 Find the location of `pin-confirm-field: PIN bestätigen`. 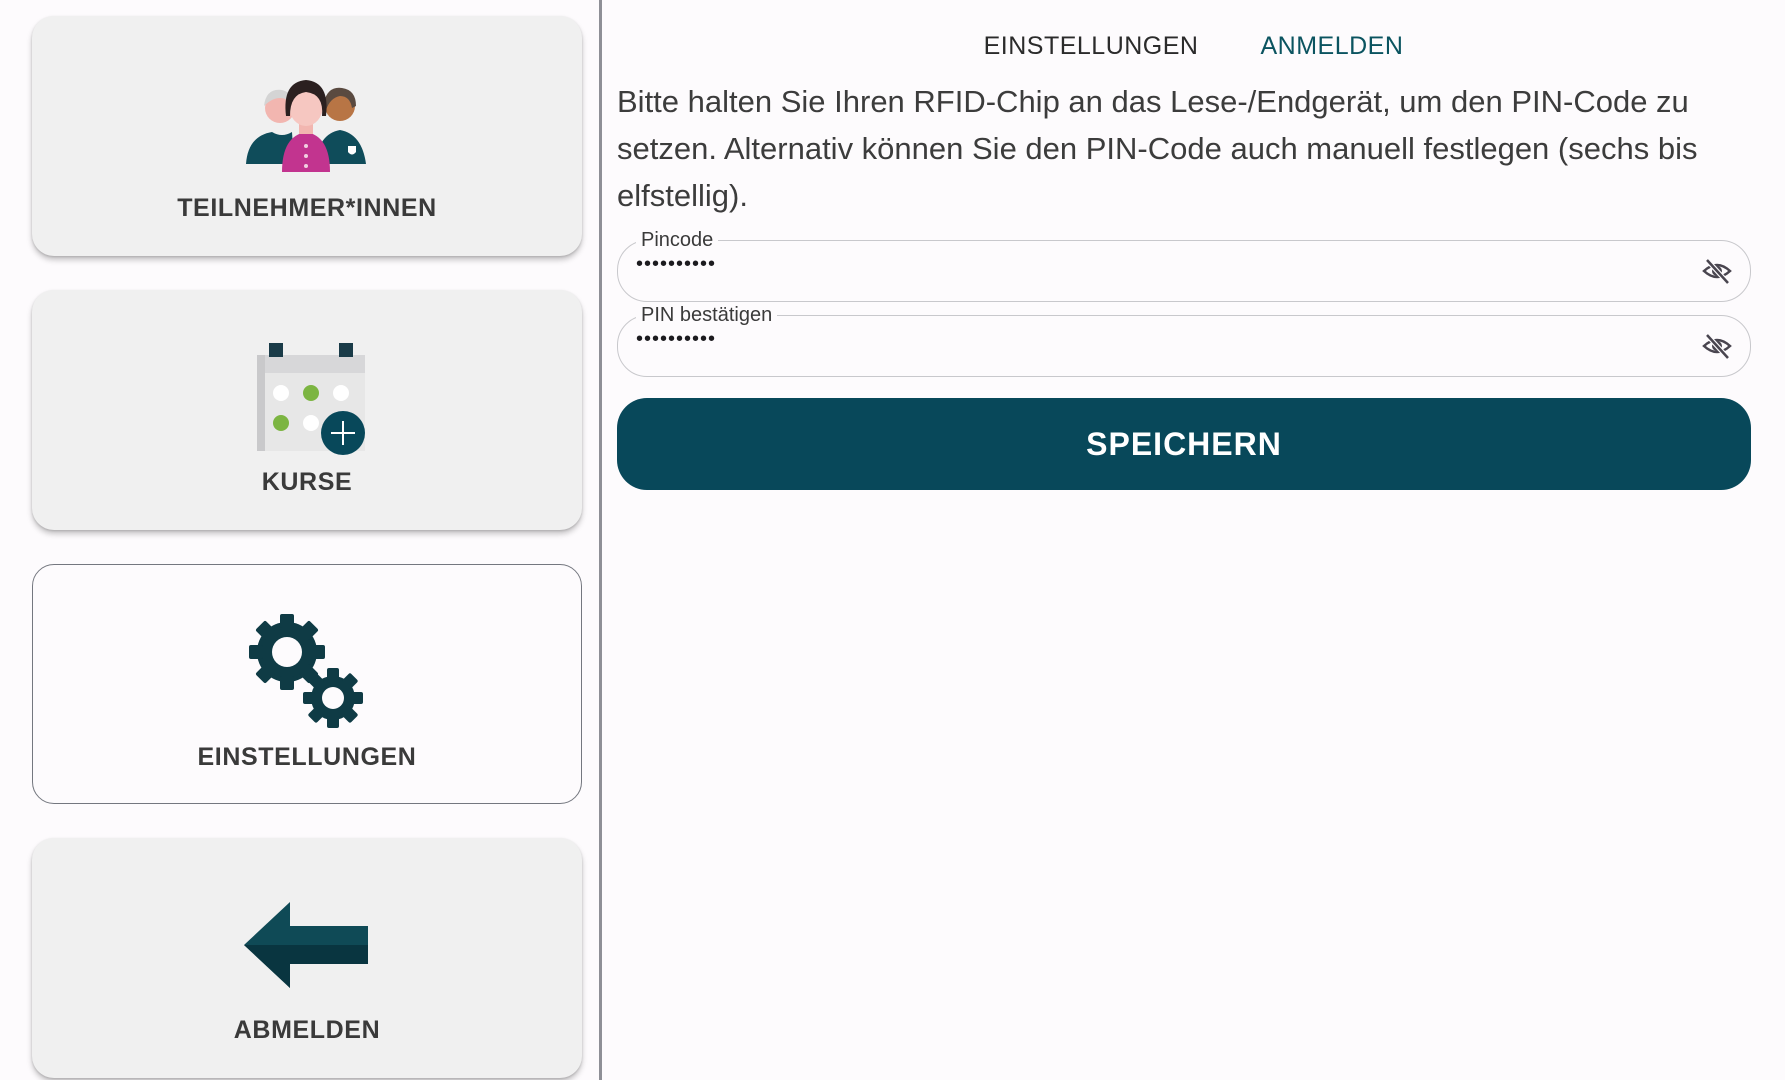

pin-confirm-field: PIN bestätigen is located at coordinates (1184, 340).